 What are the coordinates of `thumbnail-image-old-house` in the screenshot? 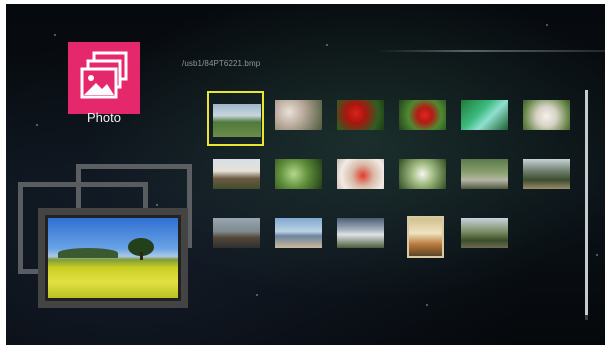 It's located at (236, 174).